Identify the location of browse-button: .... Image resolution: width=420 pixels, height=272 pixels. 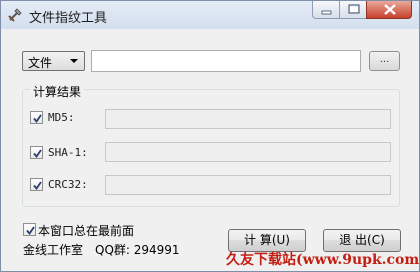
(384, 61).